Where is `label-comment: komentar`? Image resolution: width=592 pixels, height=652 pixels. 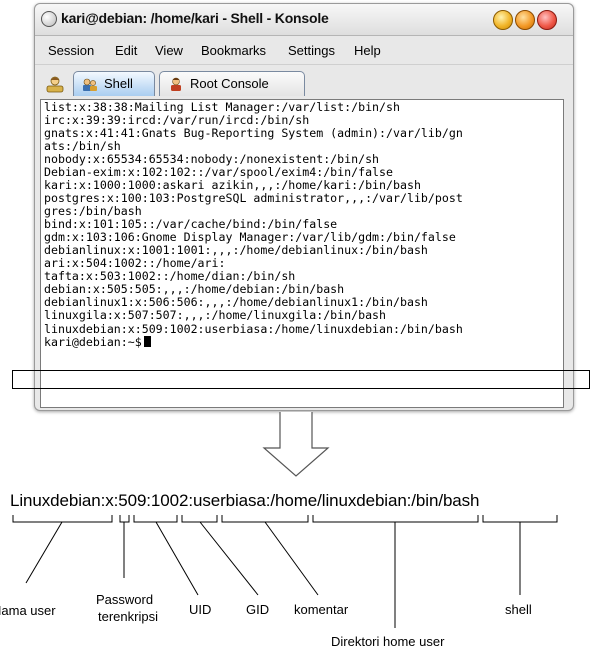 label-comment: komentar is located at coordinates (321, 609).